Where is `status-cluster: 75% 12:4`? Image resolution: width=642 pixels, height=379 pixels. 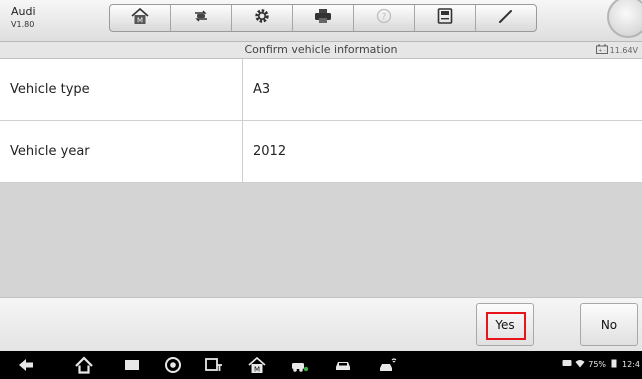 status-cluster: 75% 12:4 is located at coordinates (601, 364).